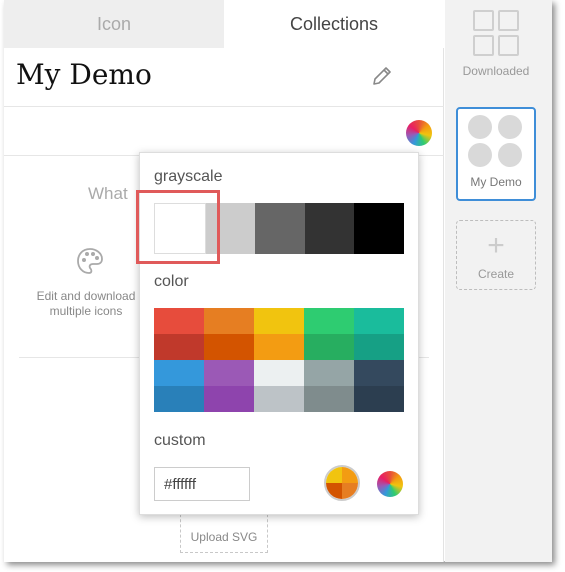  What do you see at coordinates (188, 176) in the screenshot?
I see `grayscale-heading: grayscale` at bounding box center [188, 176].